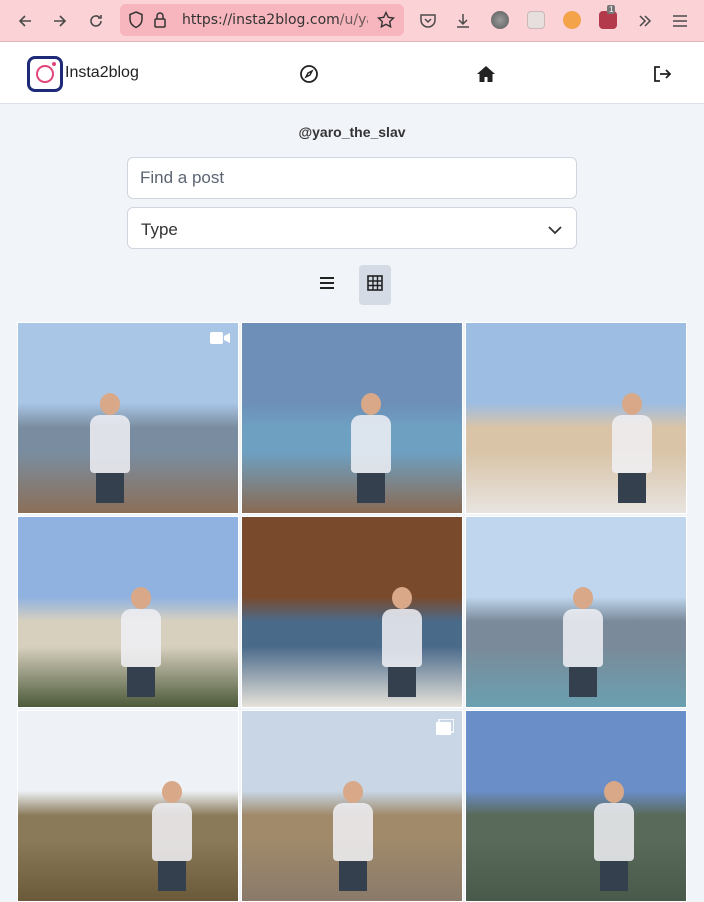  What do you see at coordinates (352, 228) in the screenshot?
I see `type-select: Type` at bounding box center [352, 228].